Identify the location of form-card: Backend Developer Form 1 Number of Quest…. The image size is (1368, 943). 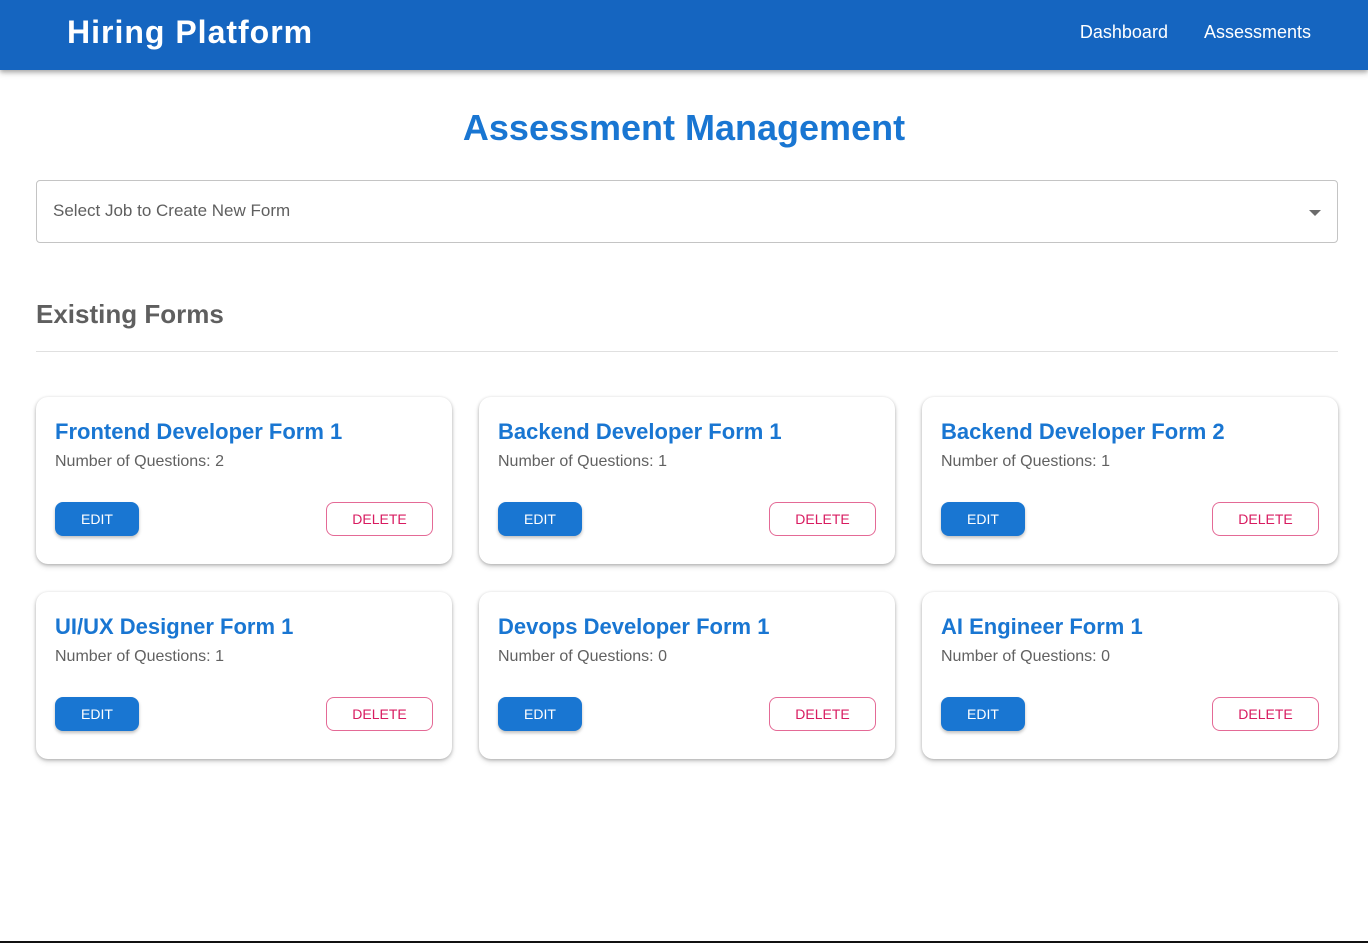
(687, 480).